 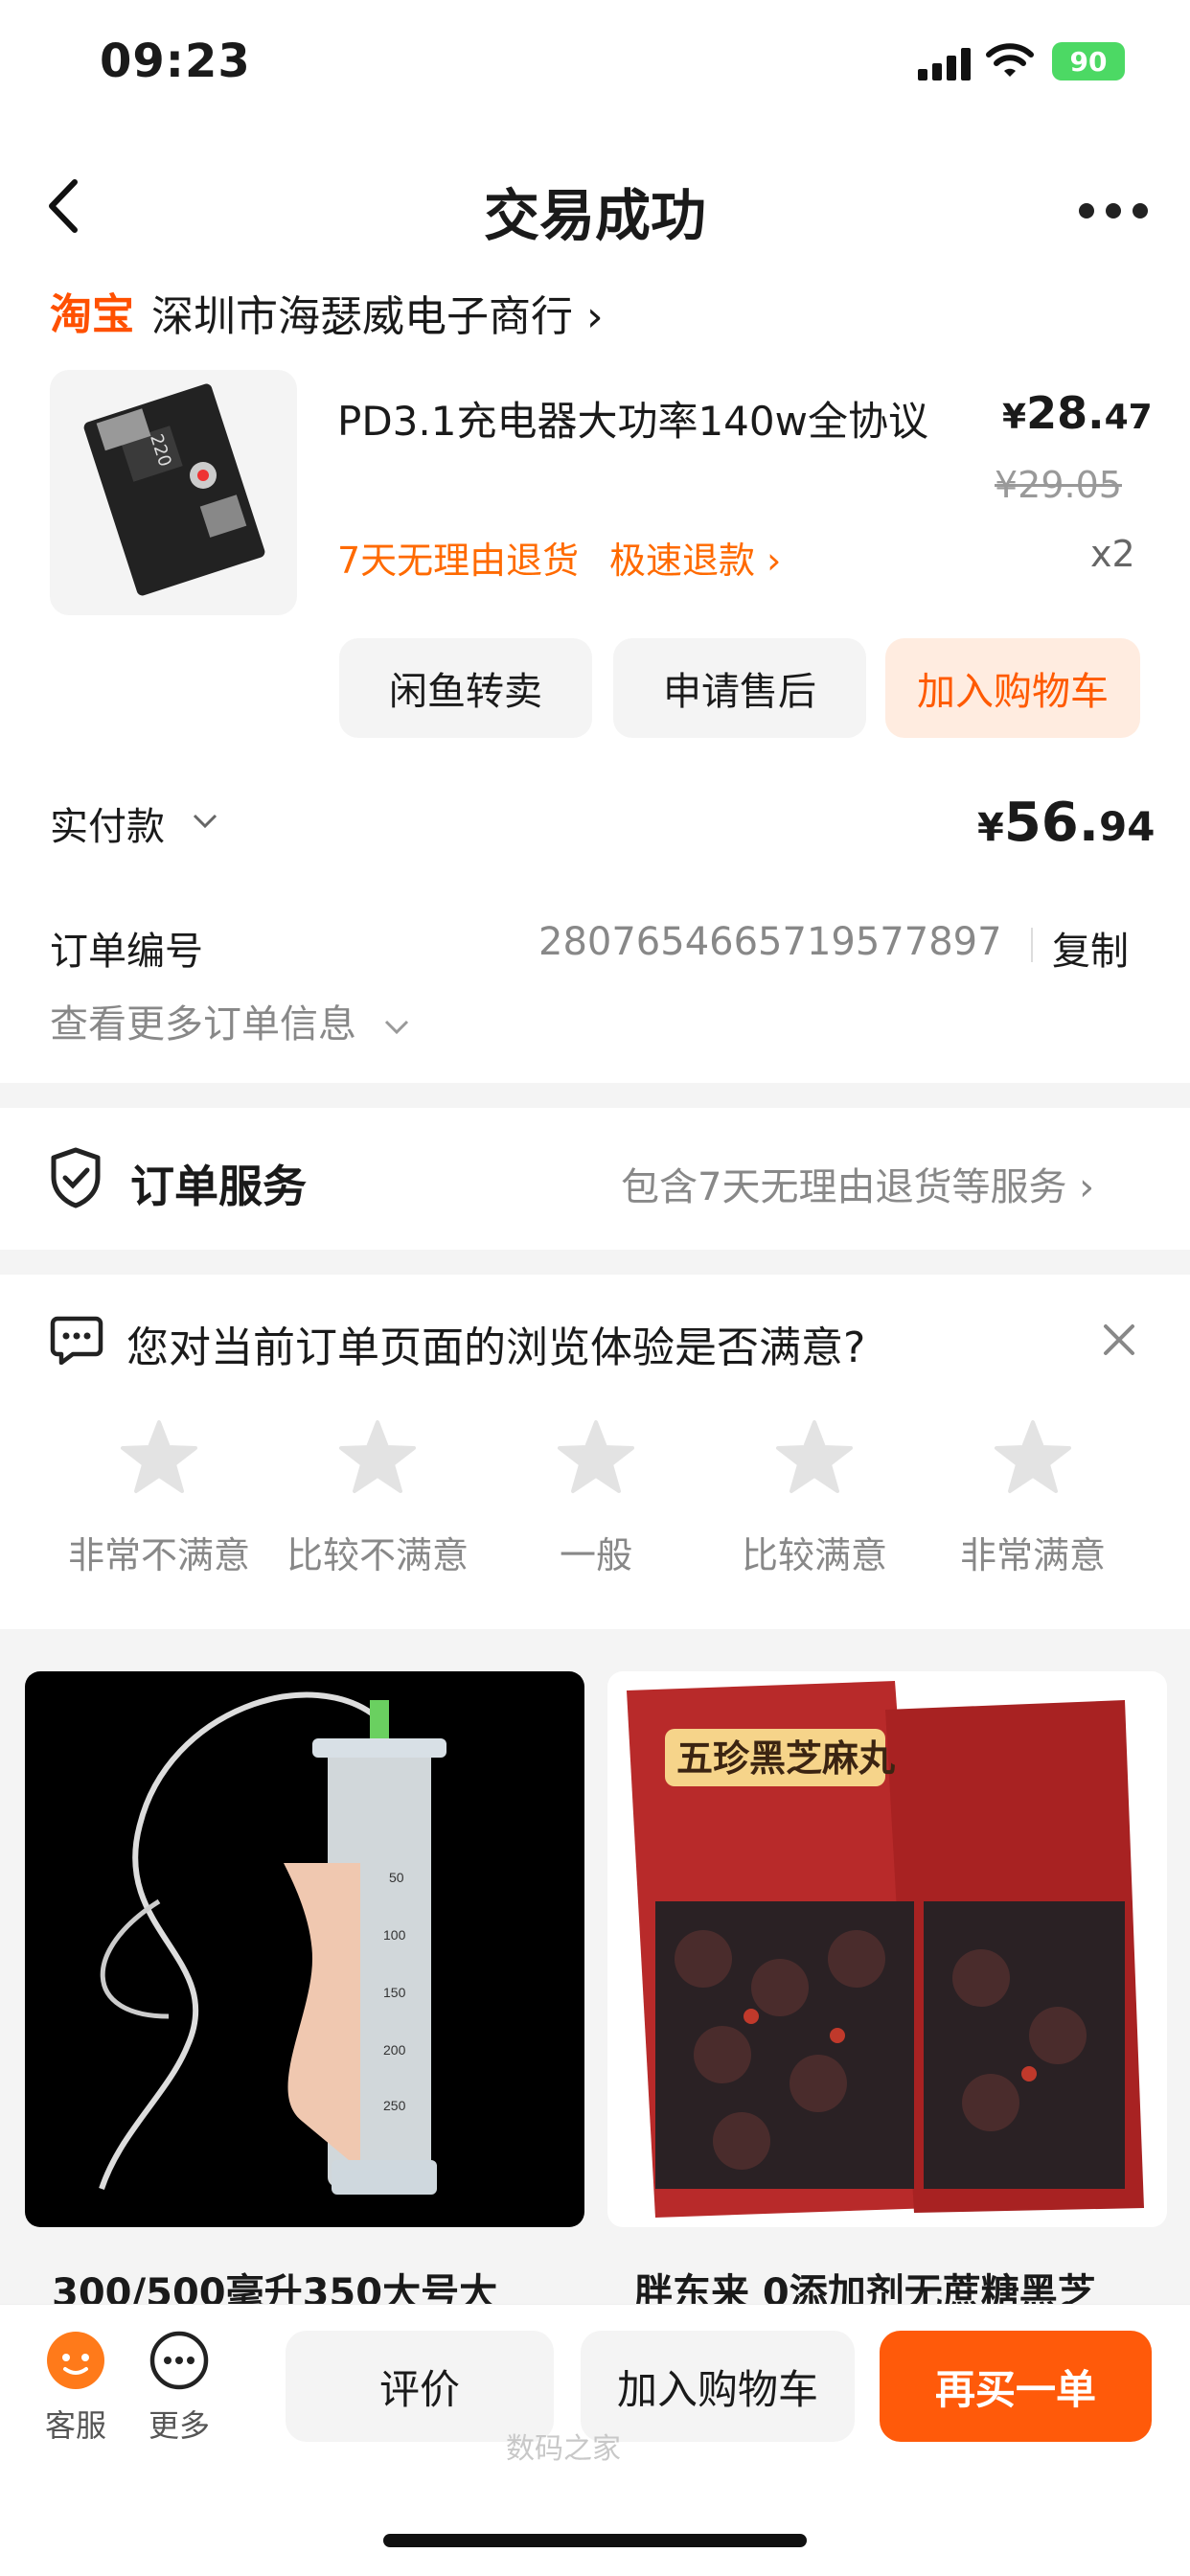 What do you see at coordinates (1033, 1552) in the screenshot?
I see `rating-option-label: 非常满意` at bounding box center [1033, 1552].